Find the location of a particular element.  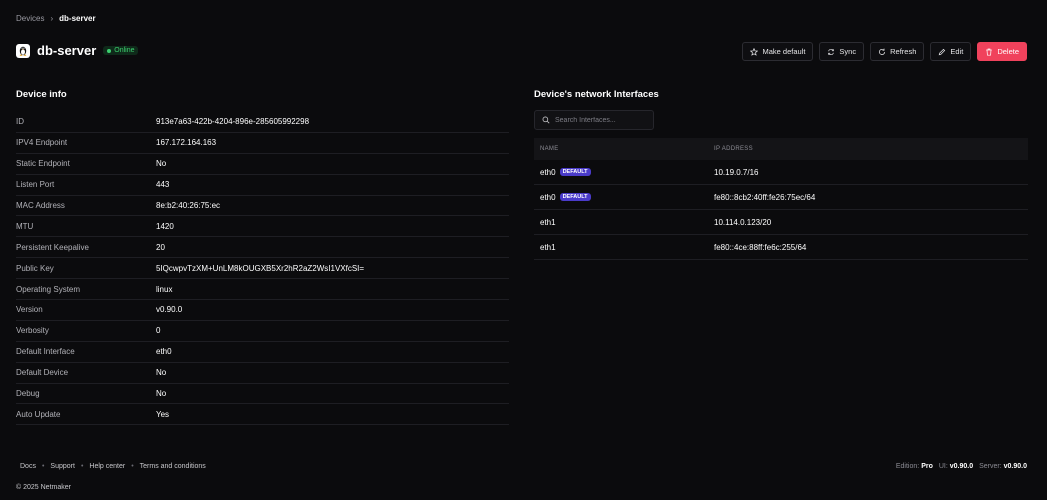

search-interfaces-box is located at coordinates (594, 120).